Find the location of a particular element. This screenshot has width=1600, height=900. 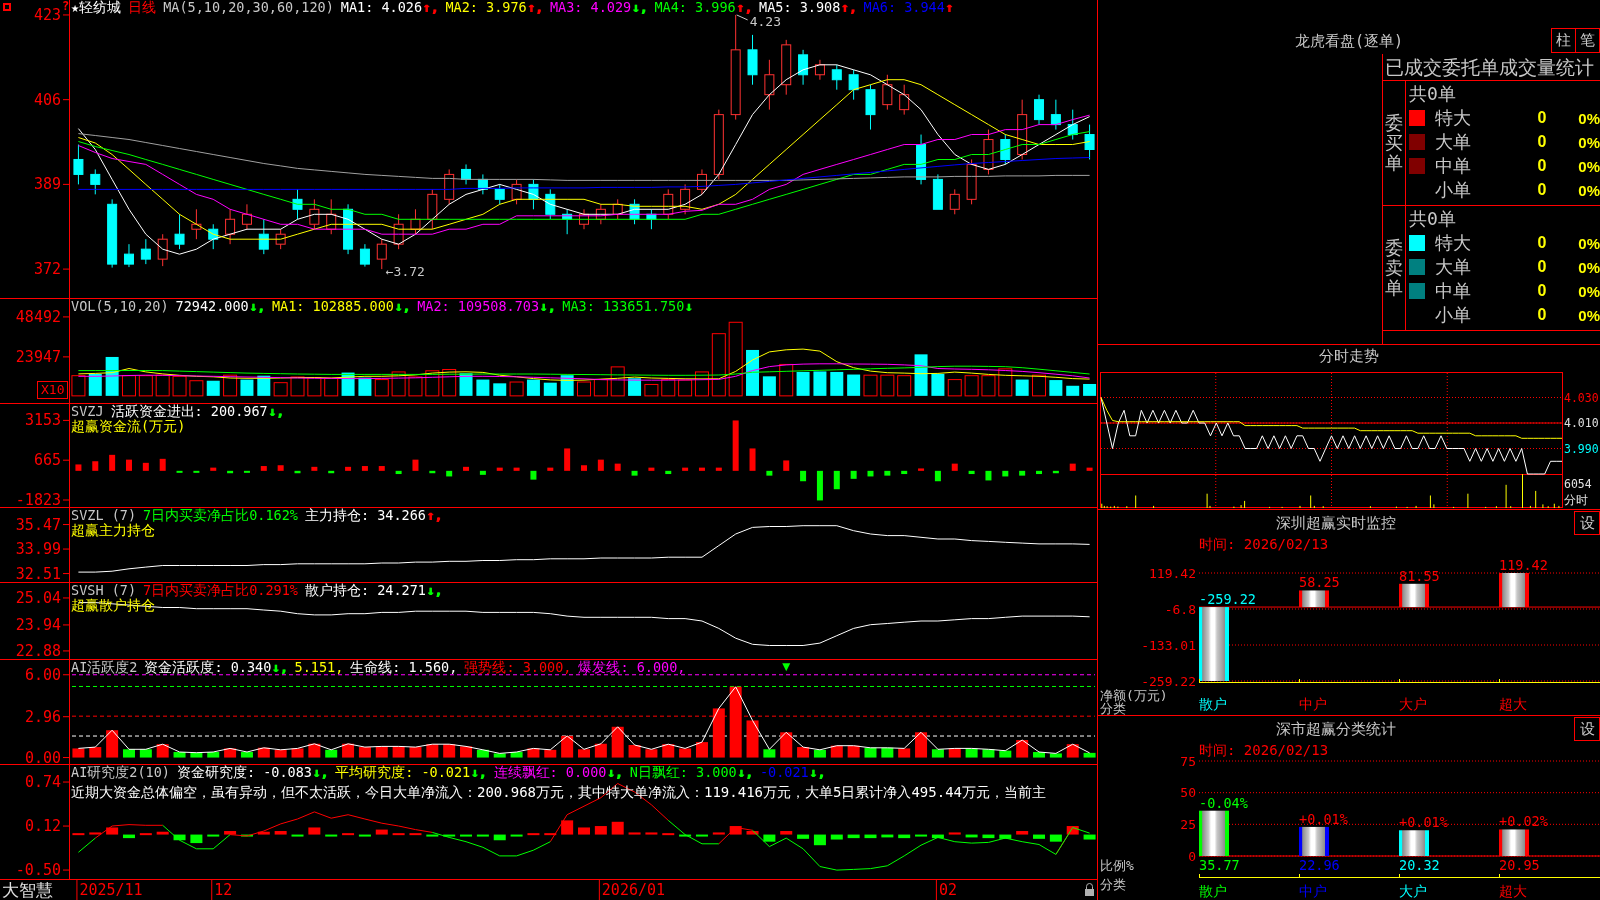

volume-label: 6054 is located at coordinates (1578, 484).